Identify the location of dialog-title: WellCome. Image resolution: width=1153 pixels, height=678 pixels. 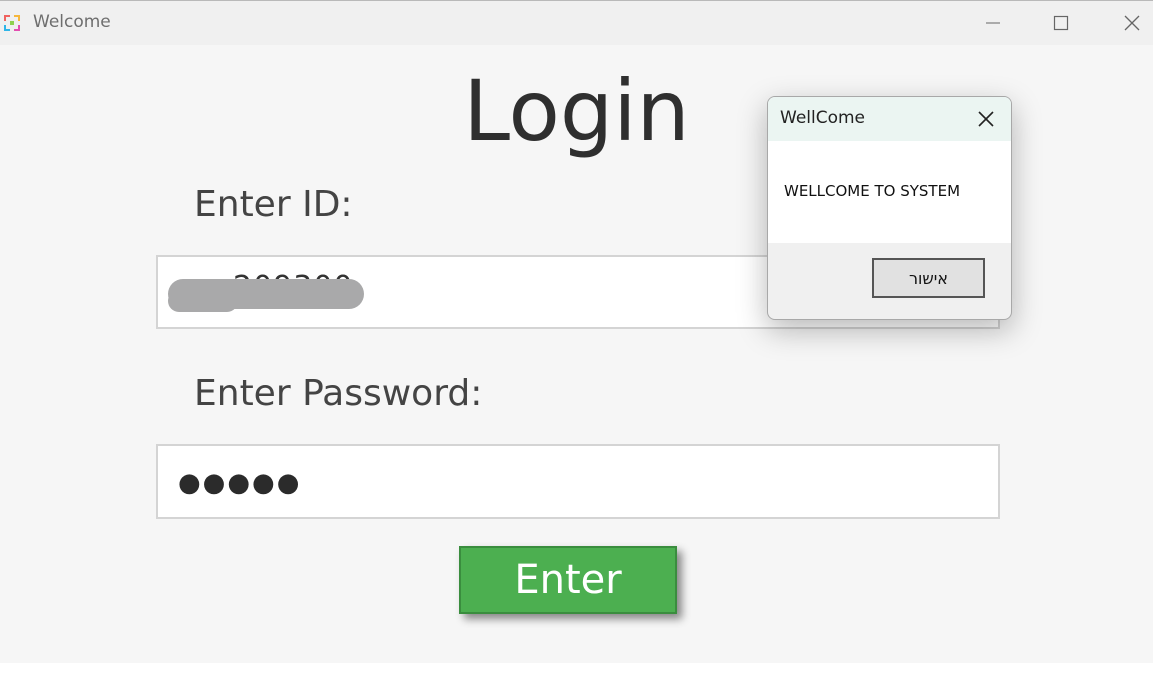
(823, 118).